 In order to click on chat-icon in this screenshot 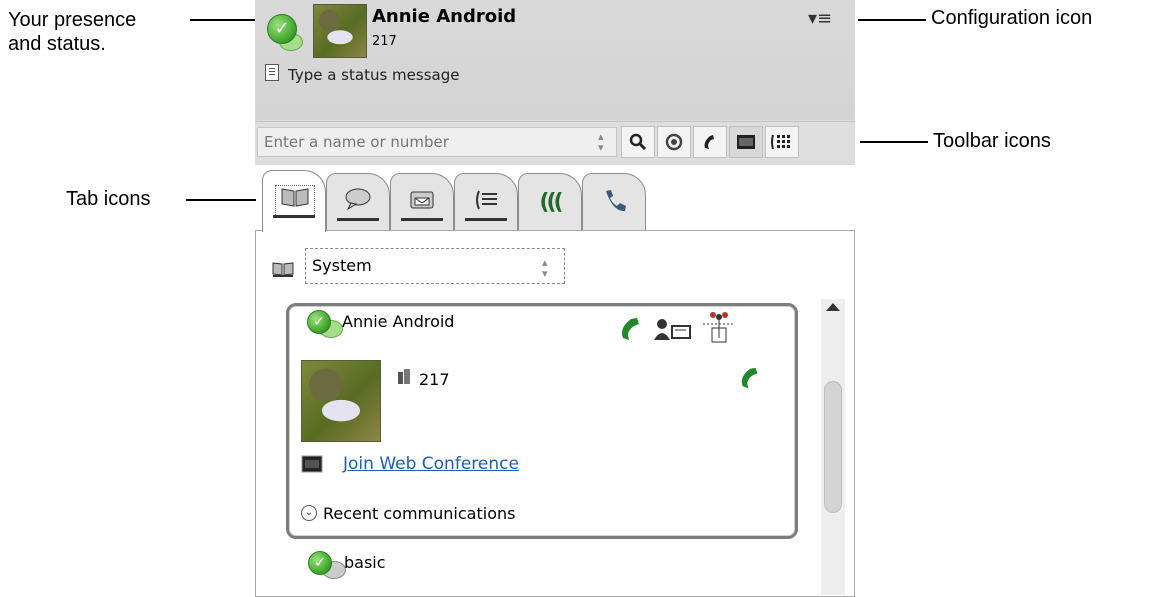, I will do `click(358, 203)`.